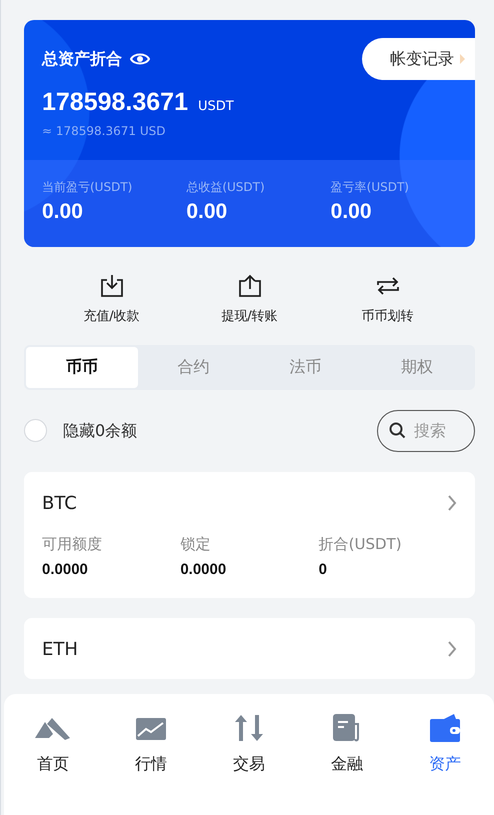 Image resolution: width=494 pixels, height=815 pixels. I want to click on field-value: 0, so click(323, 570).